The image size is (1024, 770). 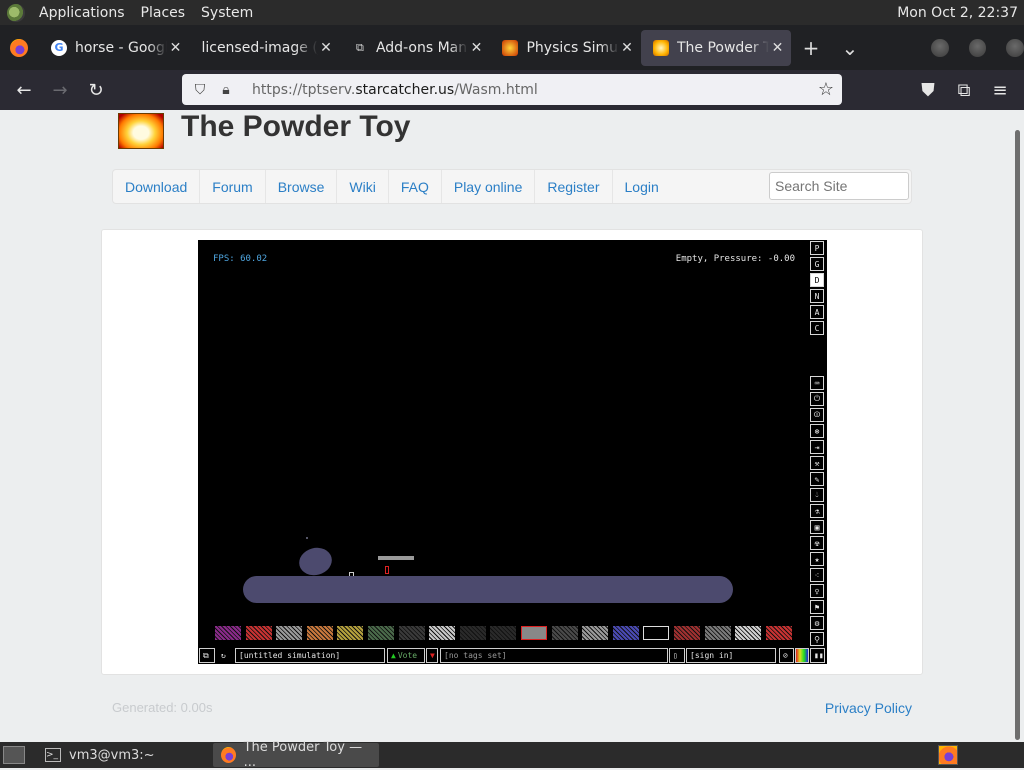 What do you see at coordinates (60, 90) in the screenshot?
I see `forward-button: →` at bounding box center [60, 90].